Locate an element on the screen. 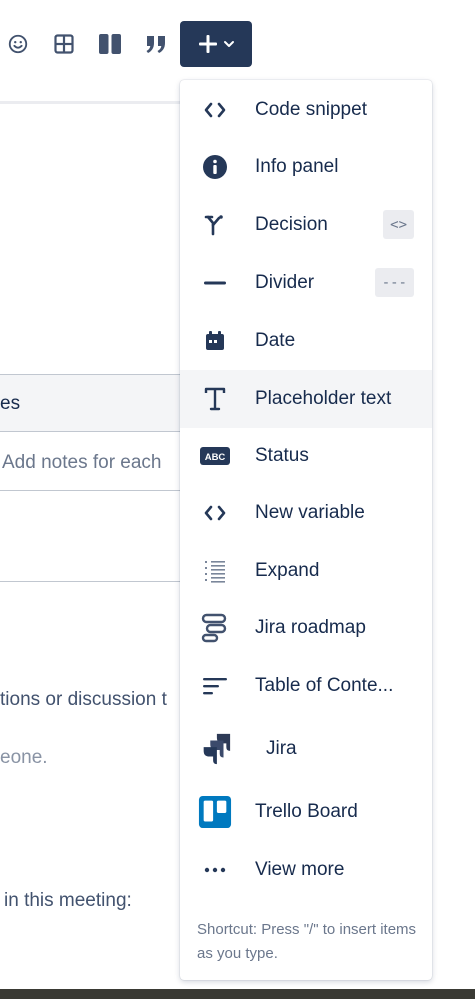 This screenshot has height=999, width=475. menu-item-label: Code snippet is located at coordinates (311, 109).